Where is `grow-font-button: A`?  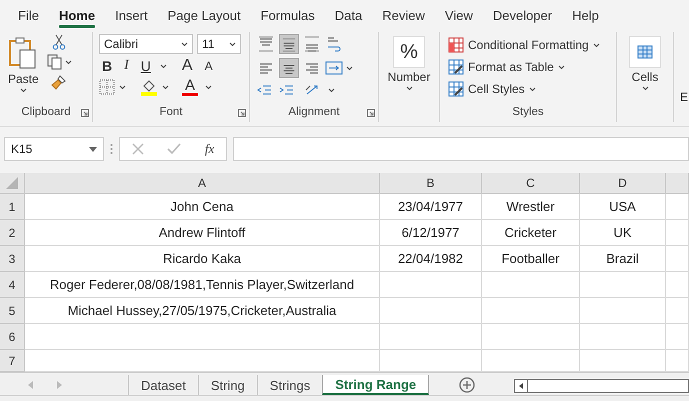 grow-font-button: A is located at coordinates (187, 66).